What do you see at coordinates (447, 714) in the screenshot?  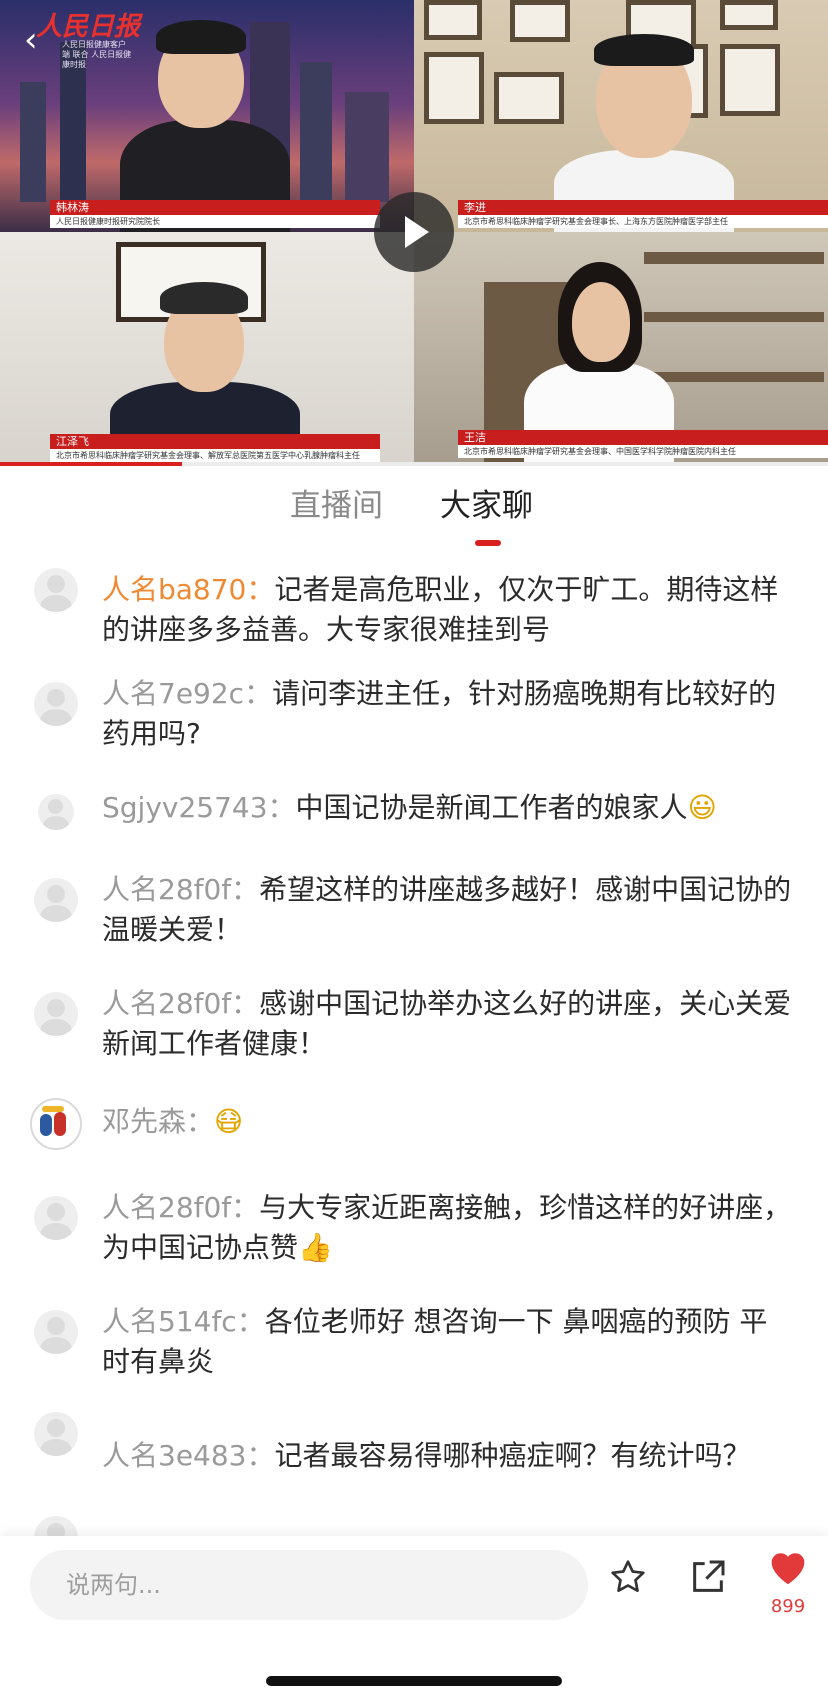 I see `chat-message-text: 人名7e92c：请问李进主任，针对肠癌晚期有比较好的药用吗?` at bounding box center [447, 714].